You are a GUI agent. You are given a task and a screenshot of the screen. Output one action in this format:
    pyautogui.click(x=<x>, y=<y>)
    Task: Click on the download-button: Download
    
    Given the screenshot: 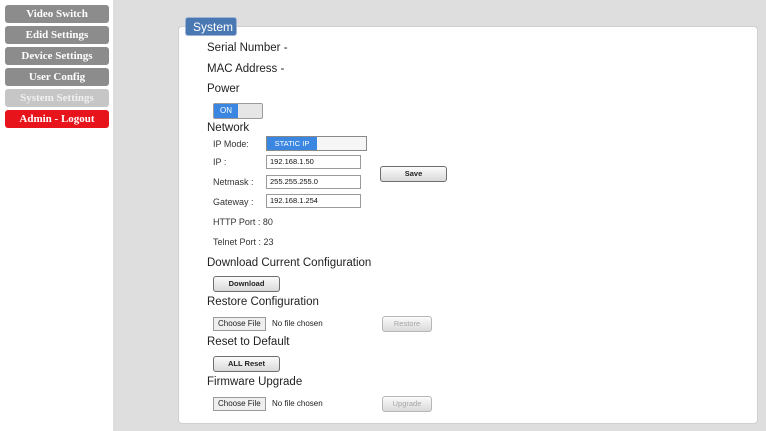 What is the action you would take?
    pyautogui.click(x=246, y=284)
    